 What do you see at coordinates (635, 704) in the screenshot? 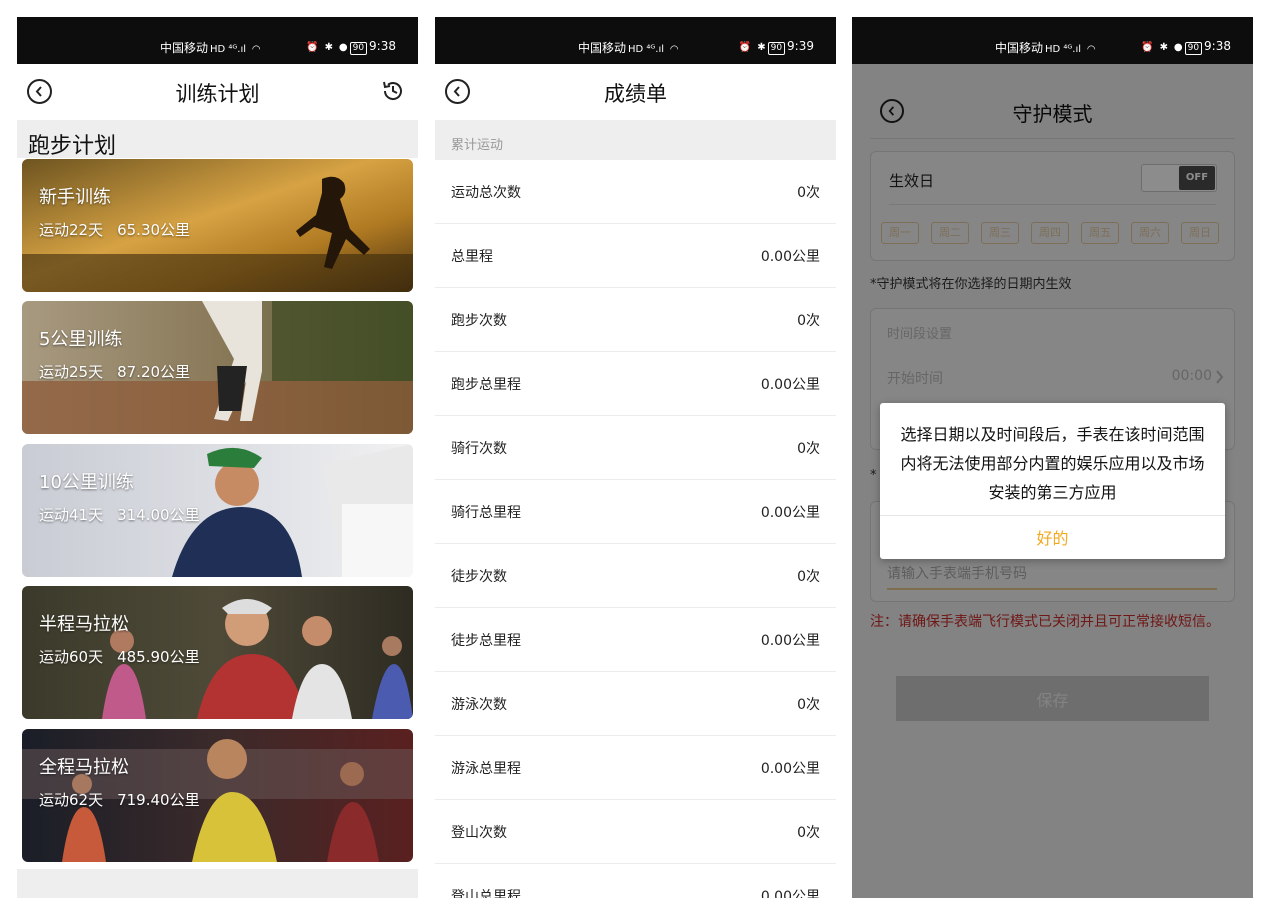
I see `stat-row-swim-count: 游泳次数 0次` at bounding box center [635, 704].